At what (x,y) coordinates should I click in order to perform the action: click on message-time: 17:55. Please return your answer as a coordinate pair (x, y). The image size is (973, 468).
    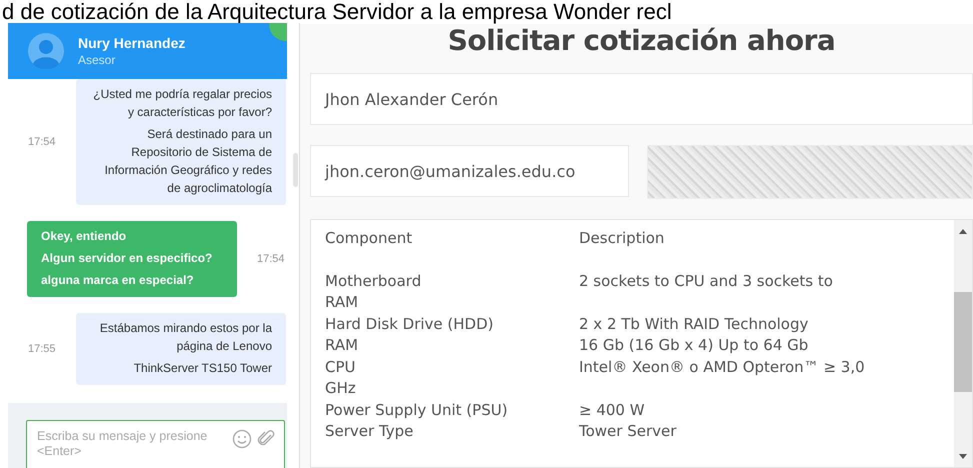
    Looking at the image, I should click on (42, 349).